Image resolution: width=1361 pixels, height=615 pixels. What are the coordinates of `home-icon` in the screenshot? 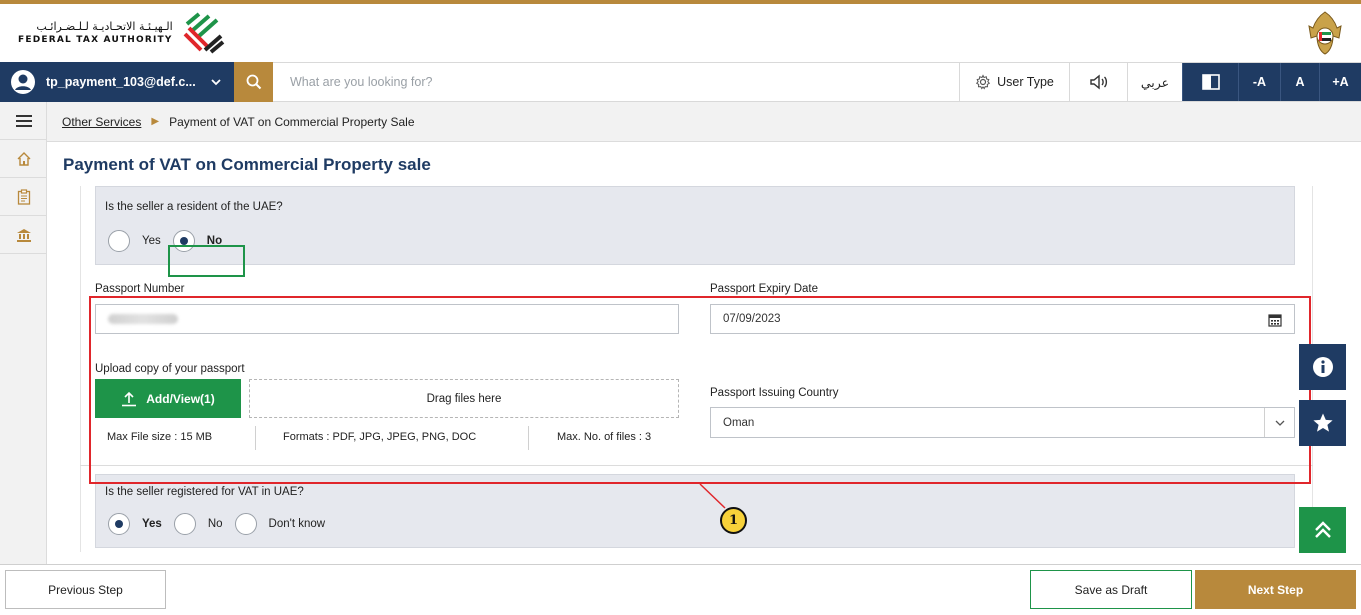 It's located at (23, 158).